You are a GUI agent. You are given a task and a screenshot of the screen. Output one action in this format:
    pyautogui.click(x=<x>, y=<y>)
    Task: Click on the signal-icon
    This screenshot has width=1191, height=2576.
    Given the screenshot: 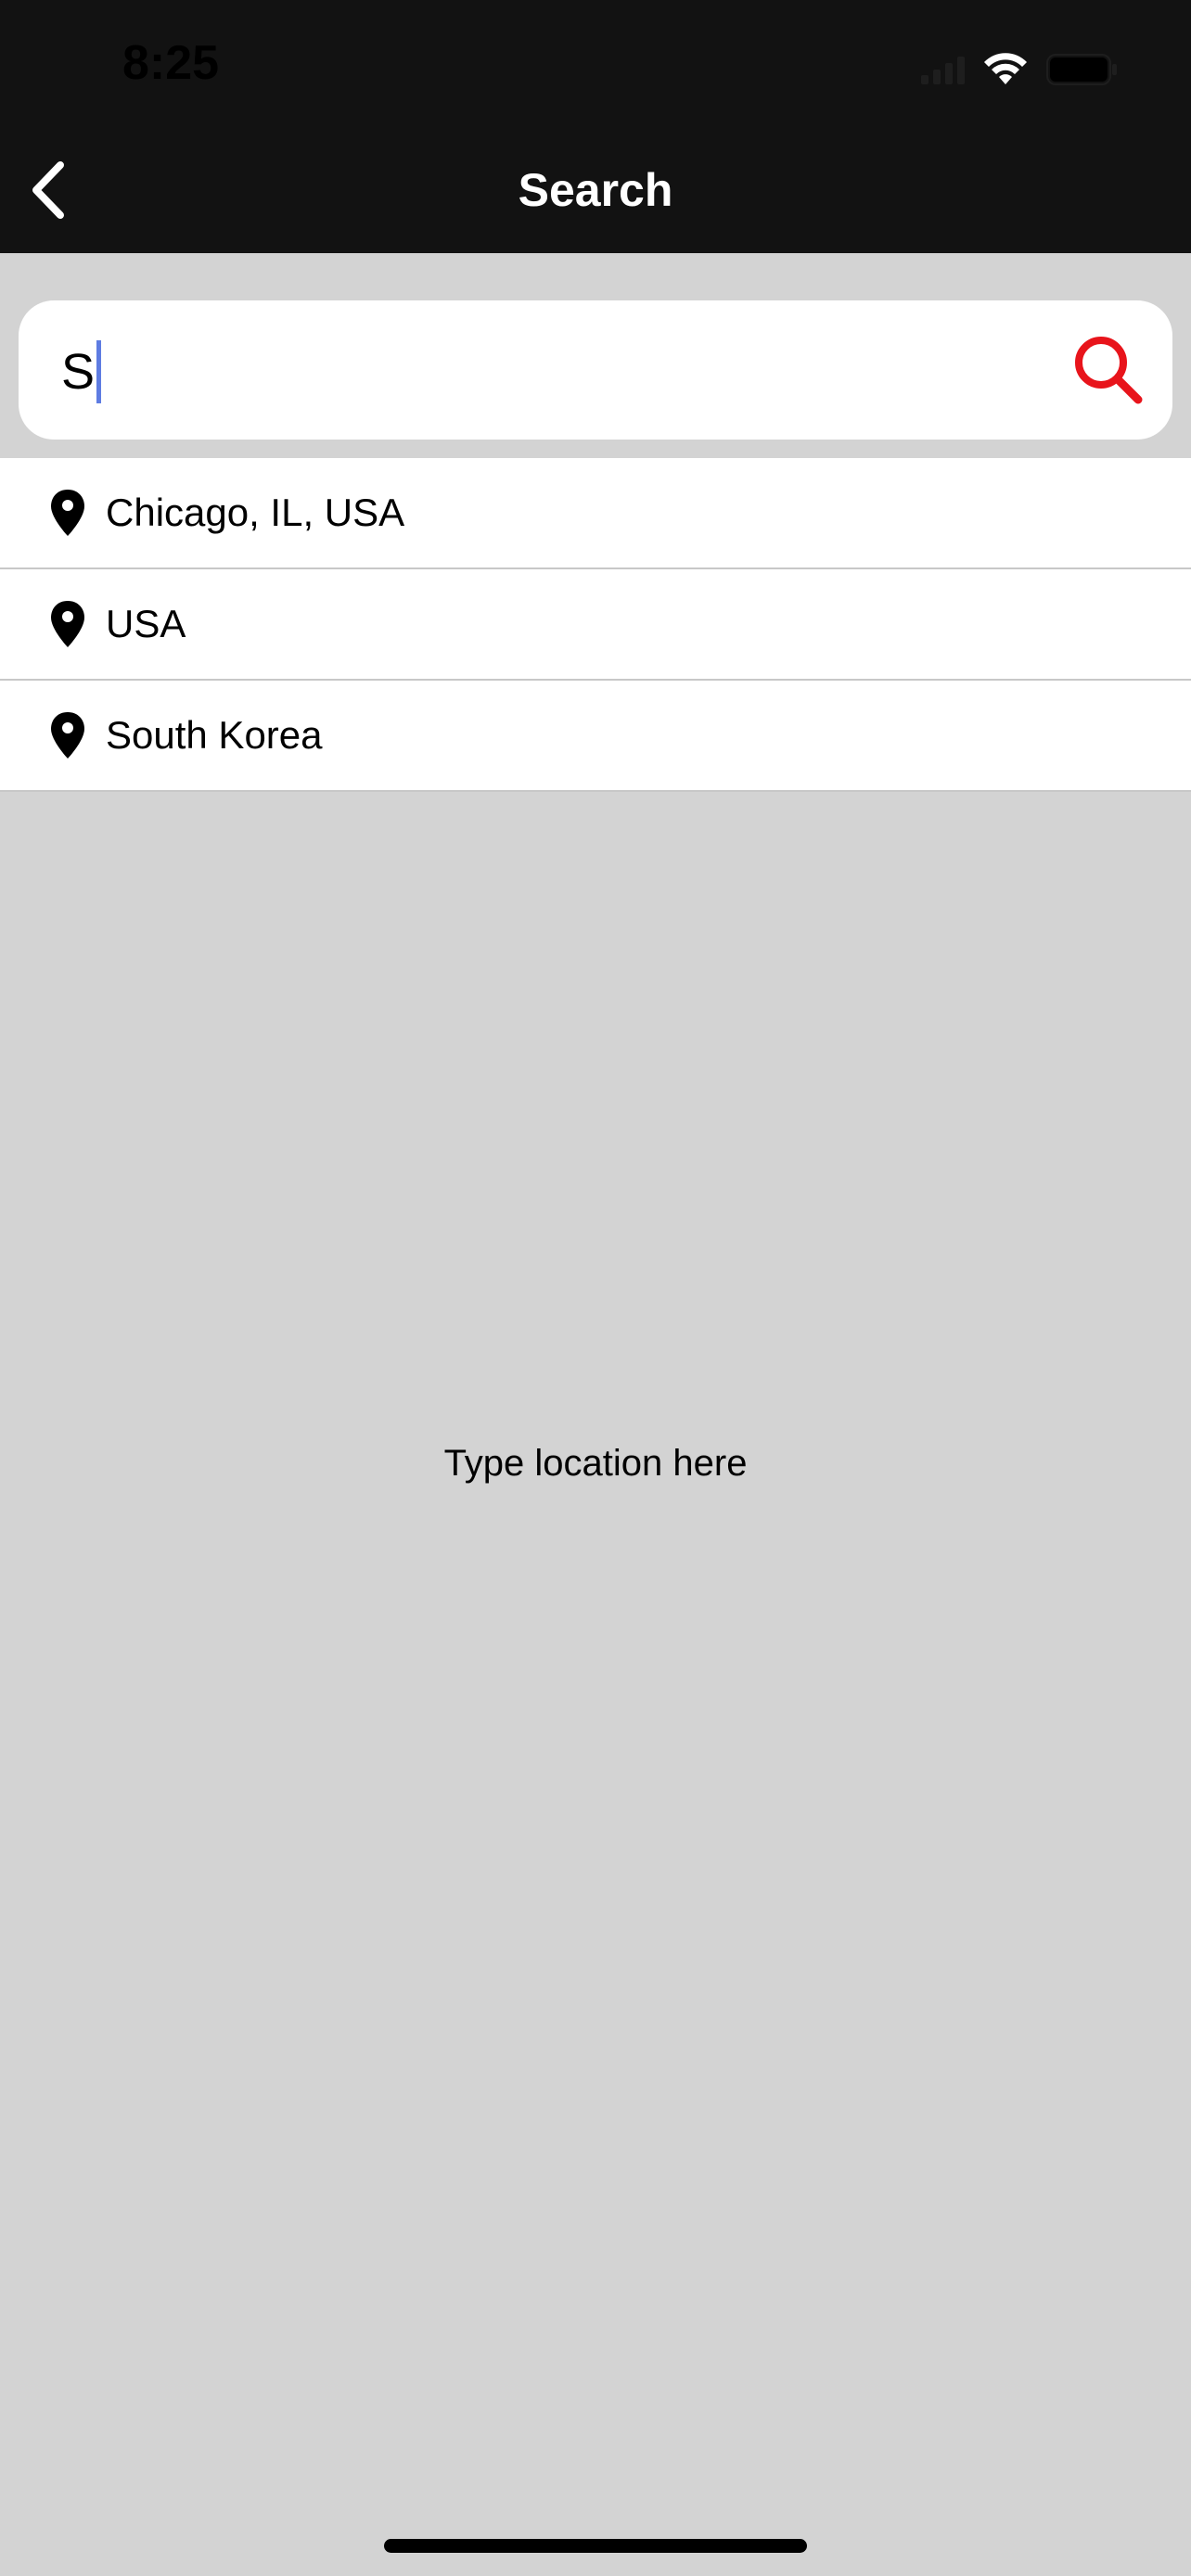 What is the action you would take?
    pyautogui.click(x=943, y=69)
    